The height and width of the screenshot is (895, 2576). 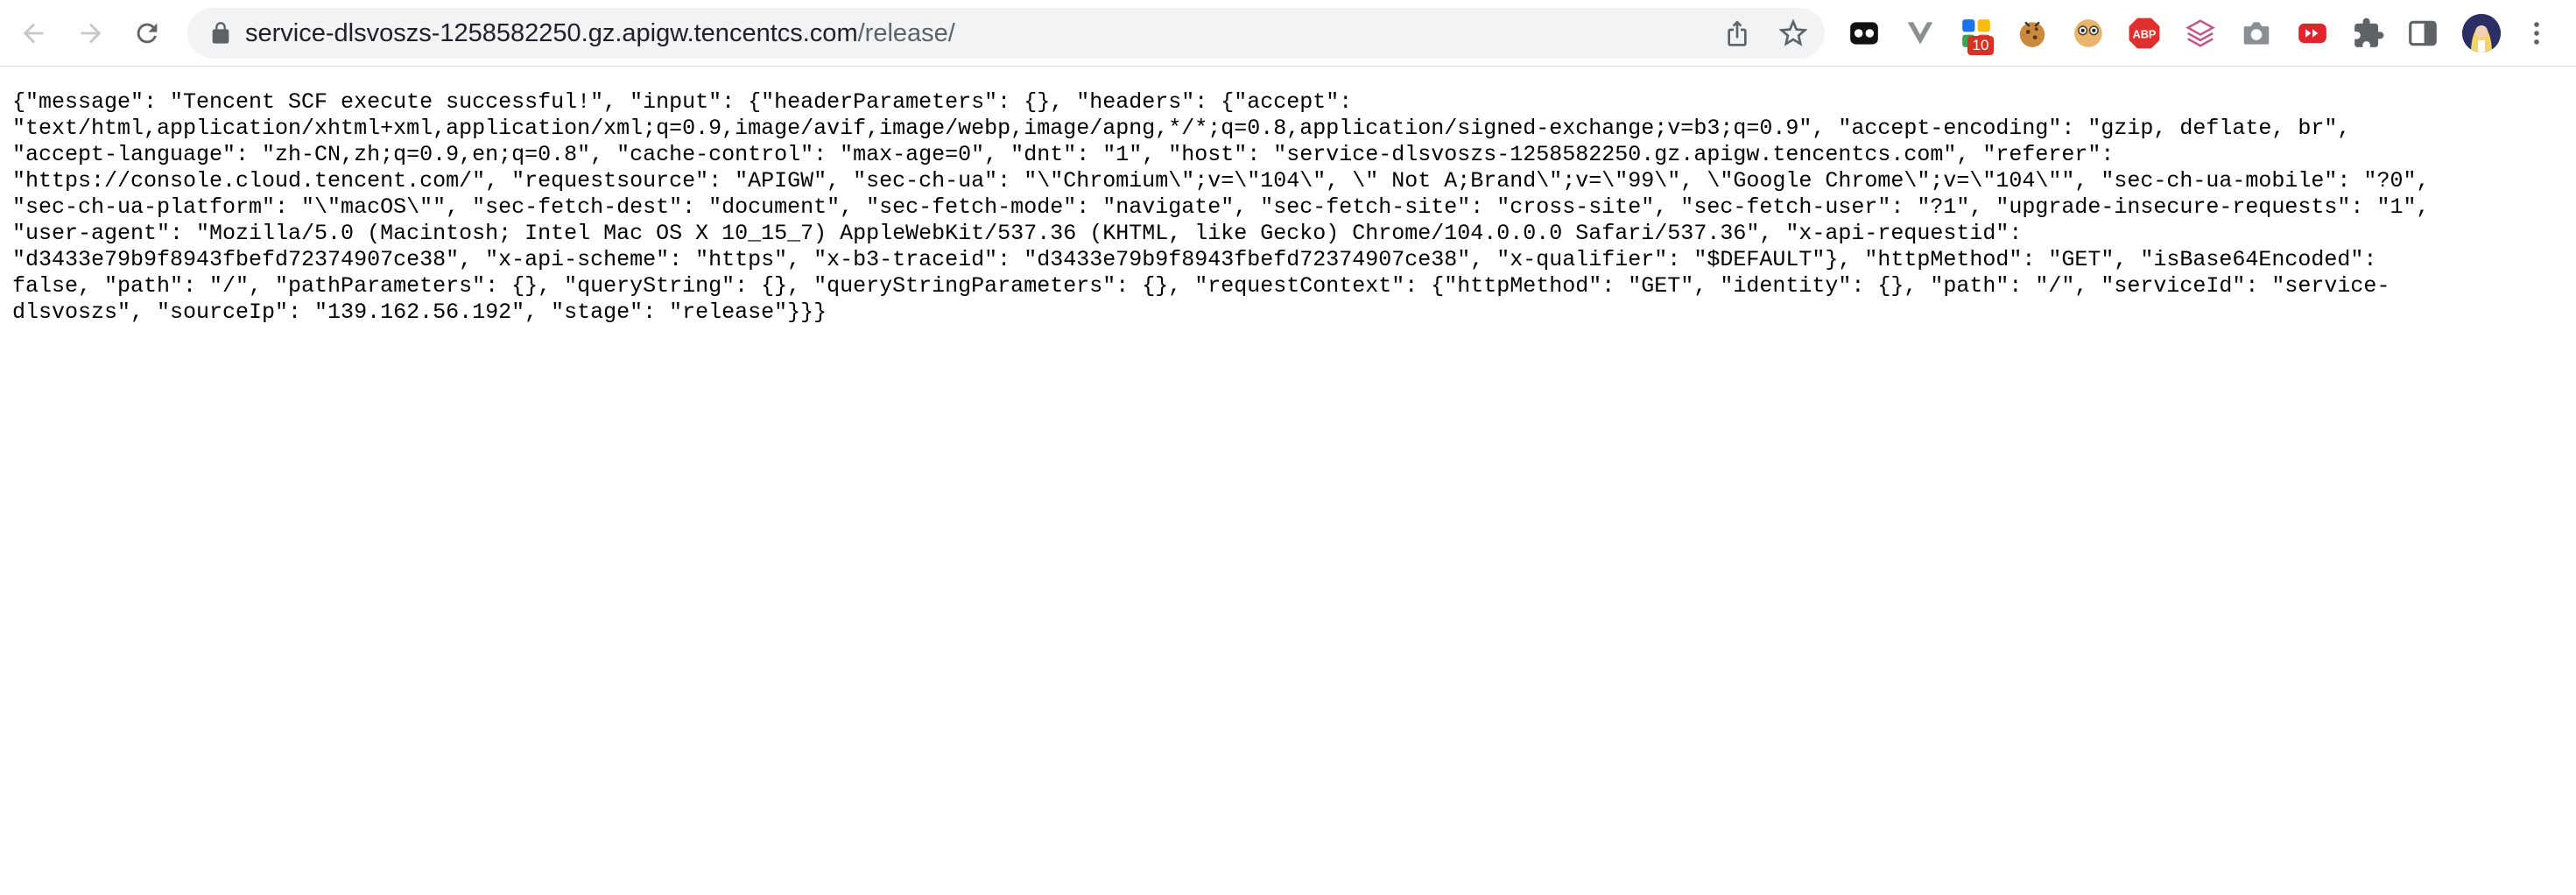 I want to click on adblock-icon: ABP, so click(x=2144, y=33).